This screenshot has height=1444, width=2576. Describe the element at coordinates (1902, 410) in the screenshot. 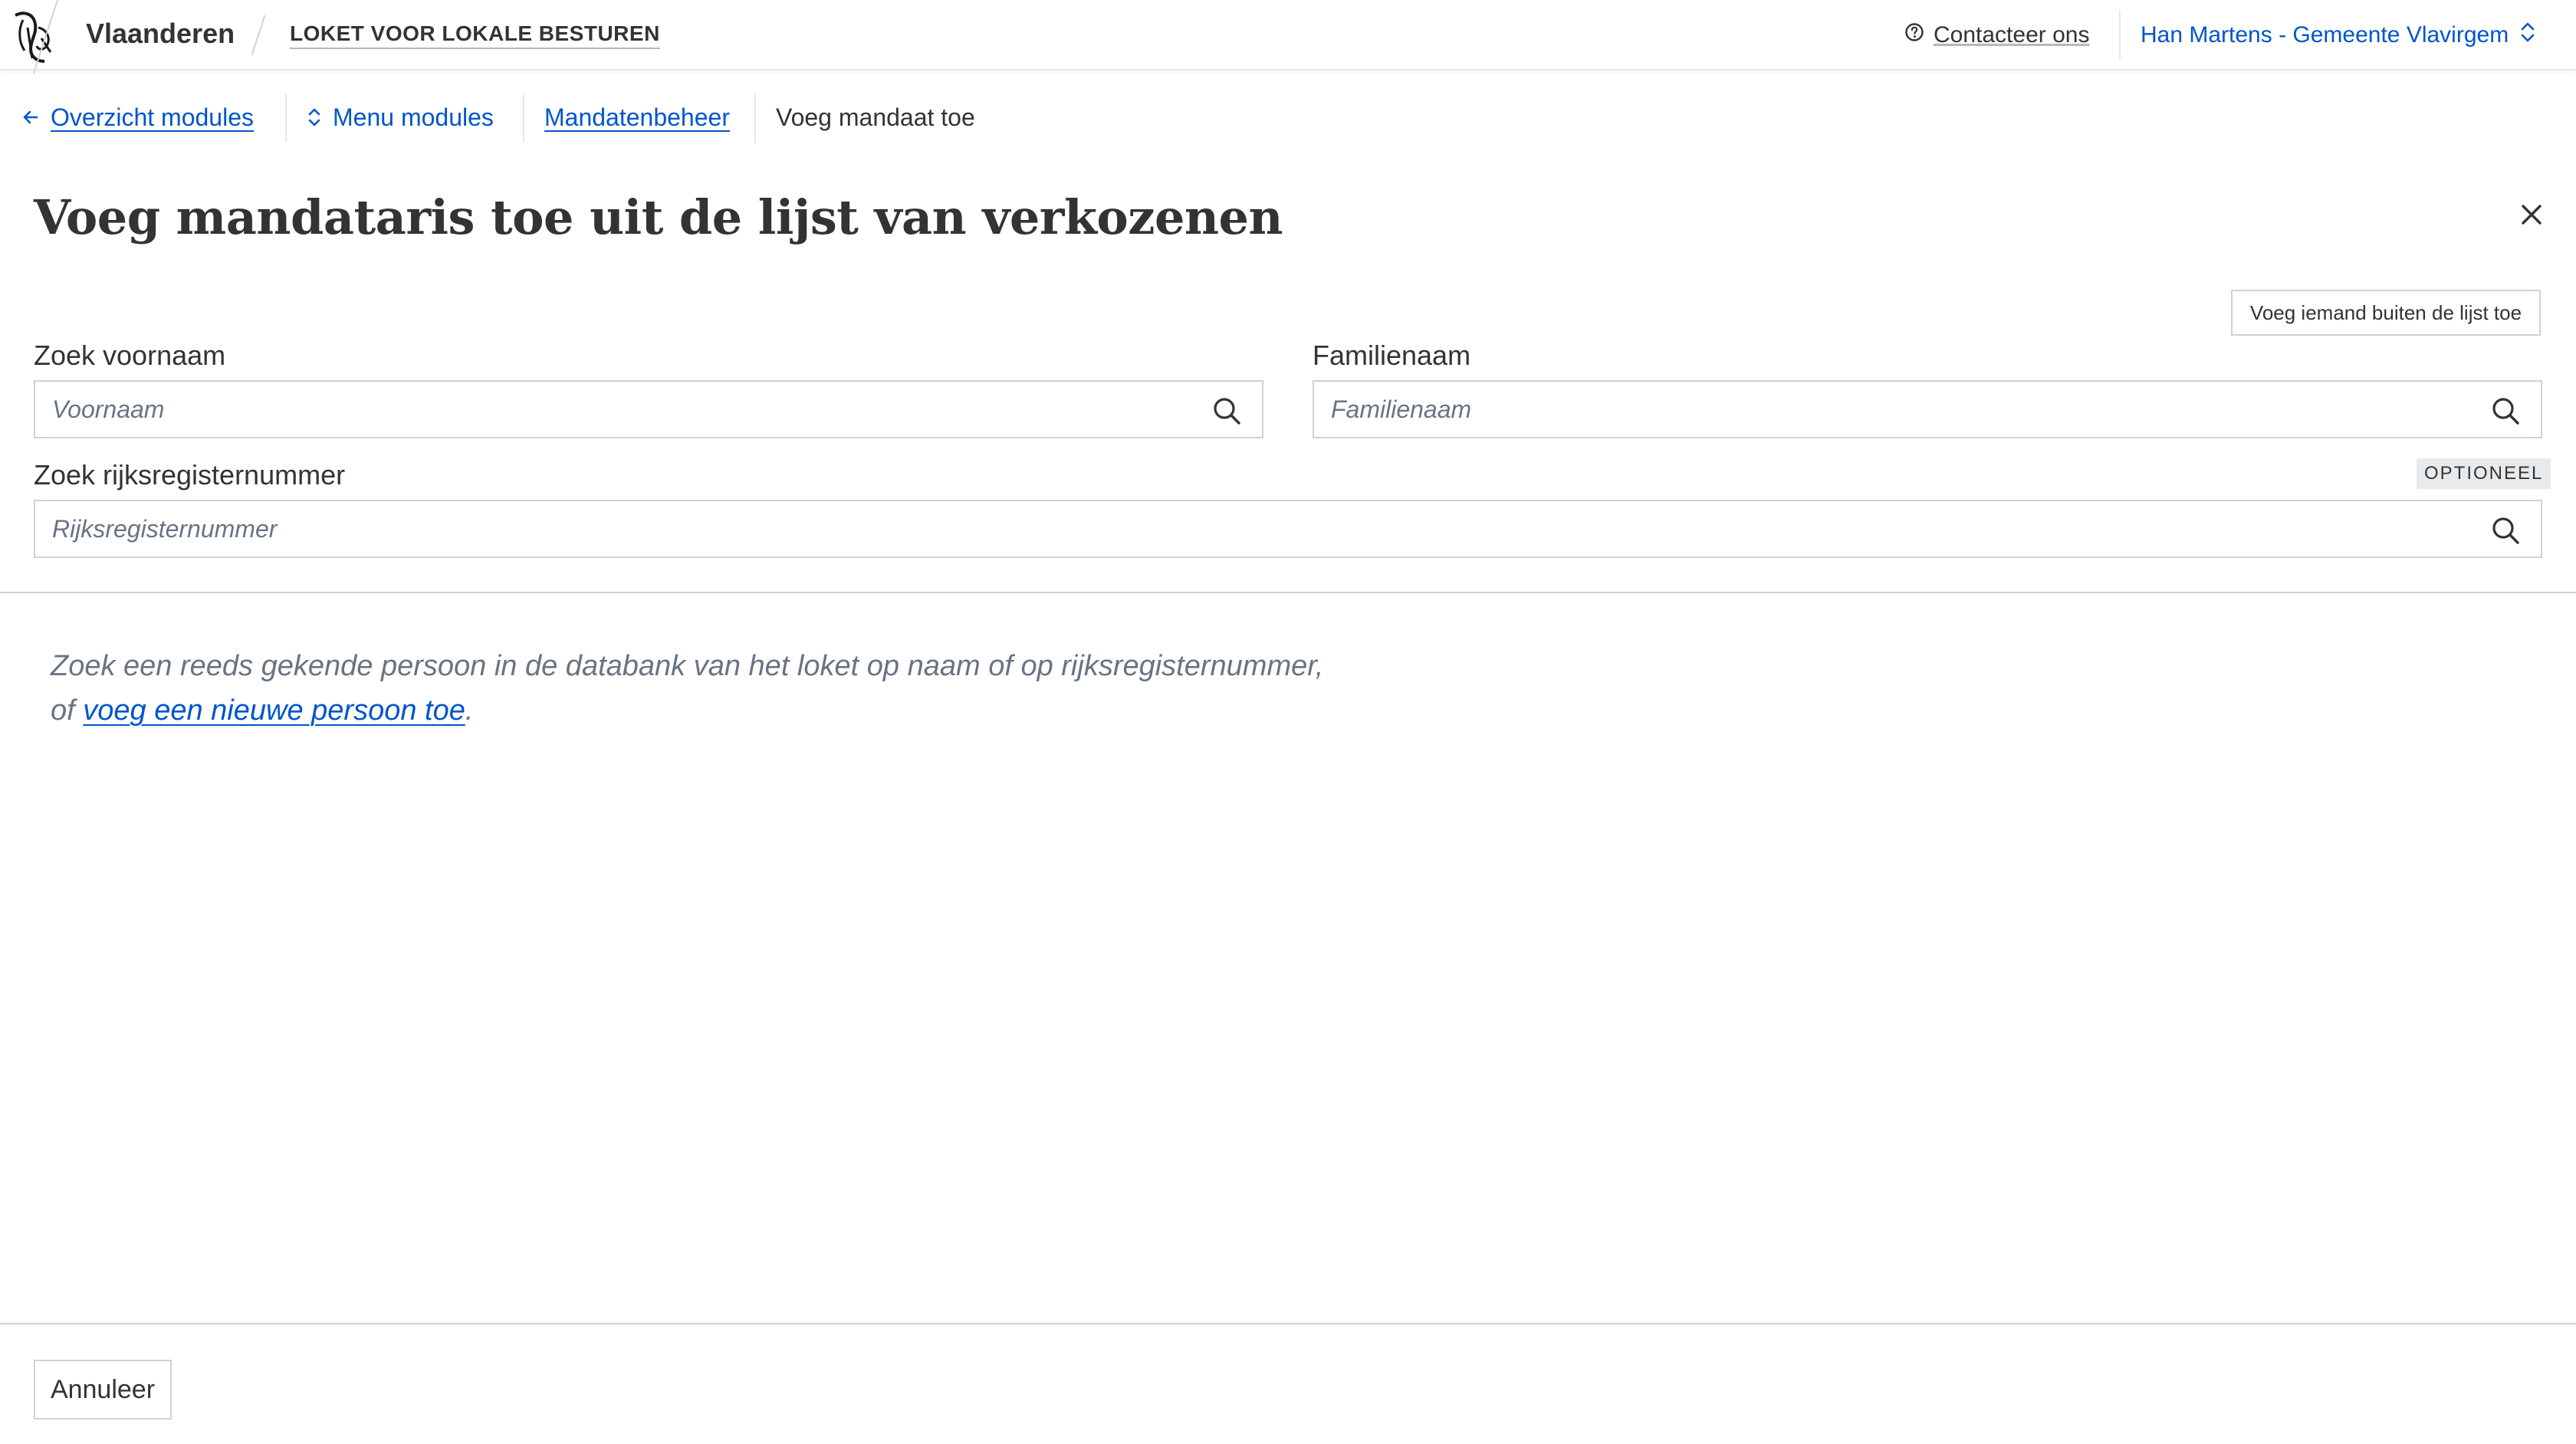

I see `last-name-input` at that location.